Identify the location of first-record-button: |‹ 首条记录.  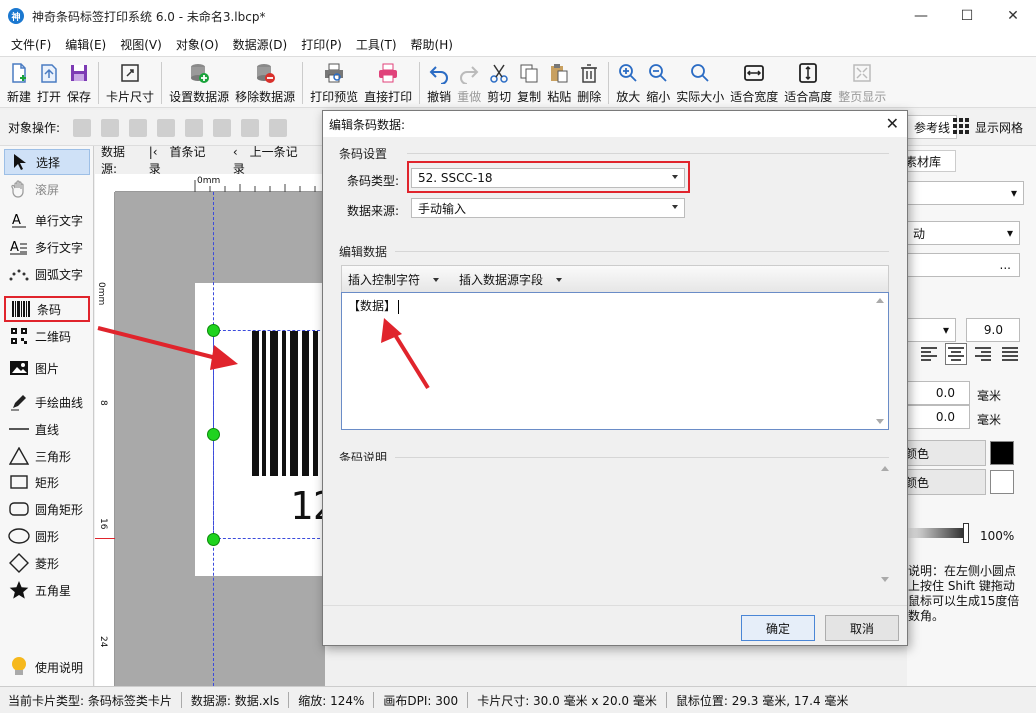
(187, 160).